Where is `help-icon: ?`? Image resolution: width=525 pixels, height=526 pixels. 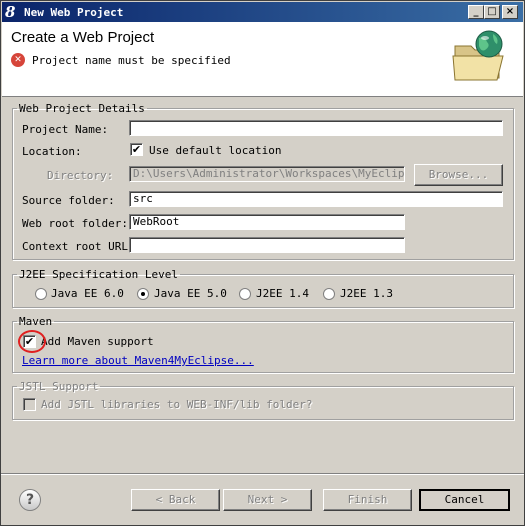 help-icon: ? is located at coordinates (30, 500).